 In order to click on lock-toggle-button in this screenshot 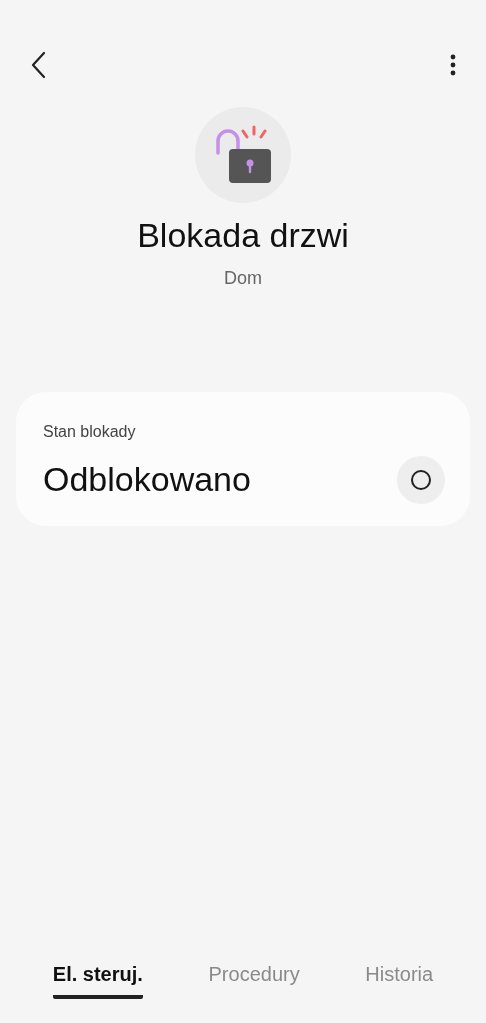, I will do `click(421, 479)`.